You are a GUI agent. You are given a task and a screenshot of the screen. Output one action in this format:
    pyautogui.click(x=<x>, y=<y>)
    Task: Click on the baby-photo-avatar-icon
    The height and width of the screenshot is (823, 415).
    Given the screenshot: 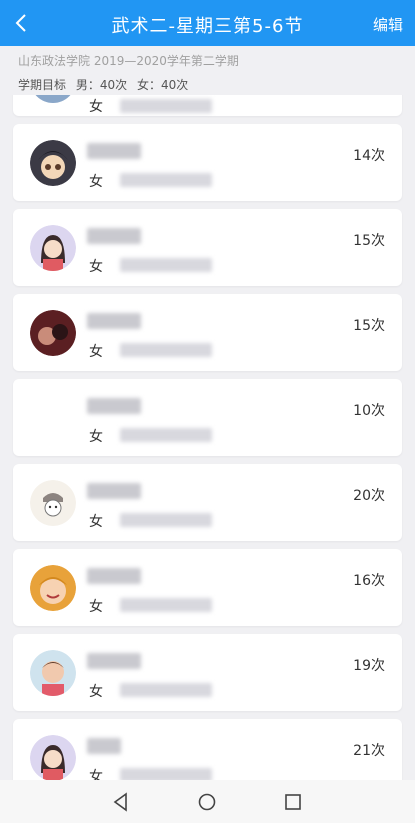 What is the action you would take?
    pyautogui.click(x=53, y=673)
    